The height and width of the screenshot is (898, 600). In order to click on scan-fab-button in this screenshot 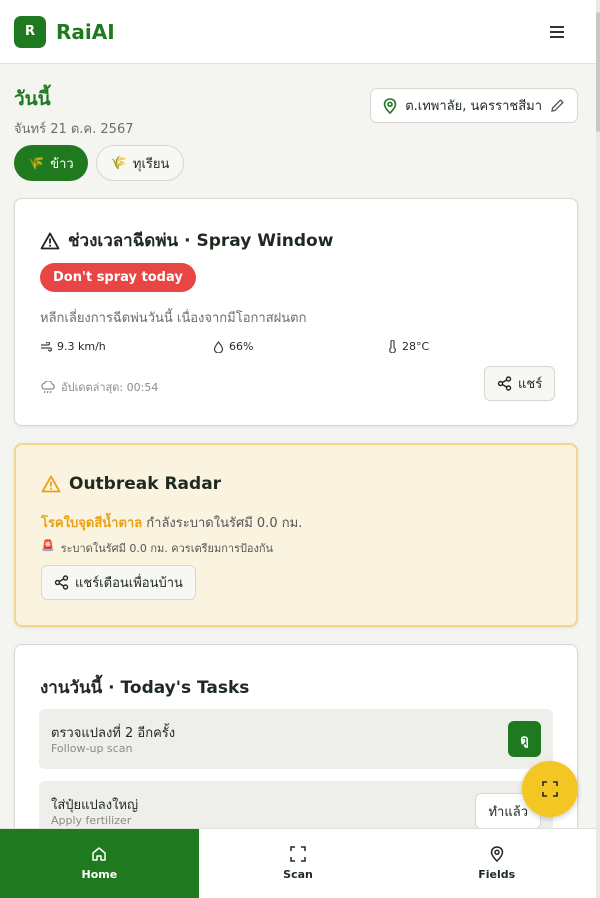, I will do `click(550, 789)`.